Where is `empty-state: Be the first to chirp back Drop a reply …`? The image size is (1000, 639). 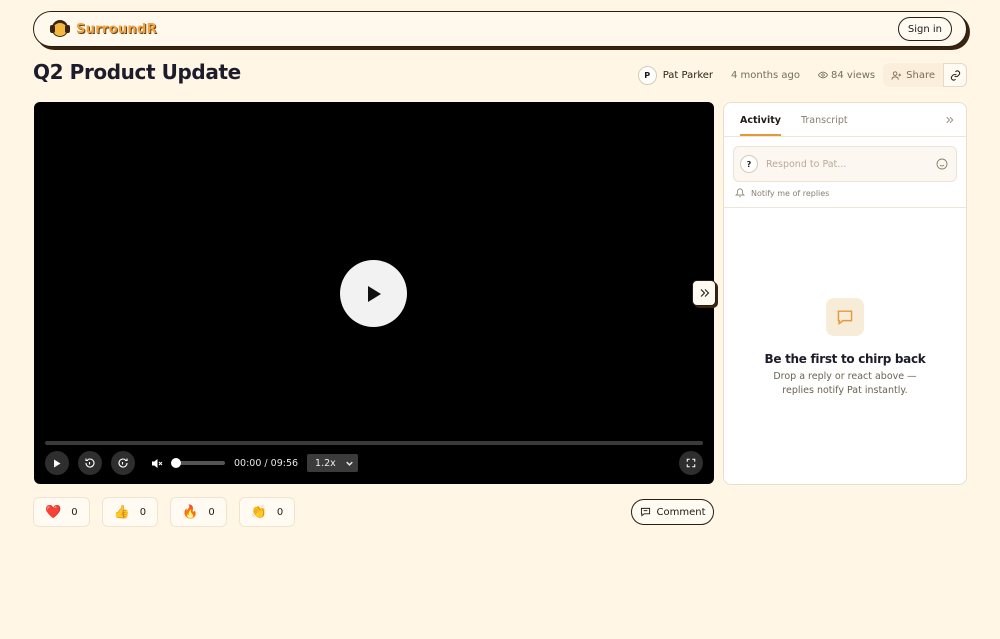 empty-state: Be the first to chirp back Drop a reply … is located at coordinates (845, 303).